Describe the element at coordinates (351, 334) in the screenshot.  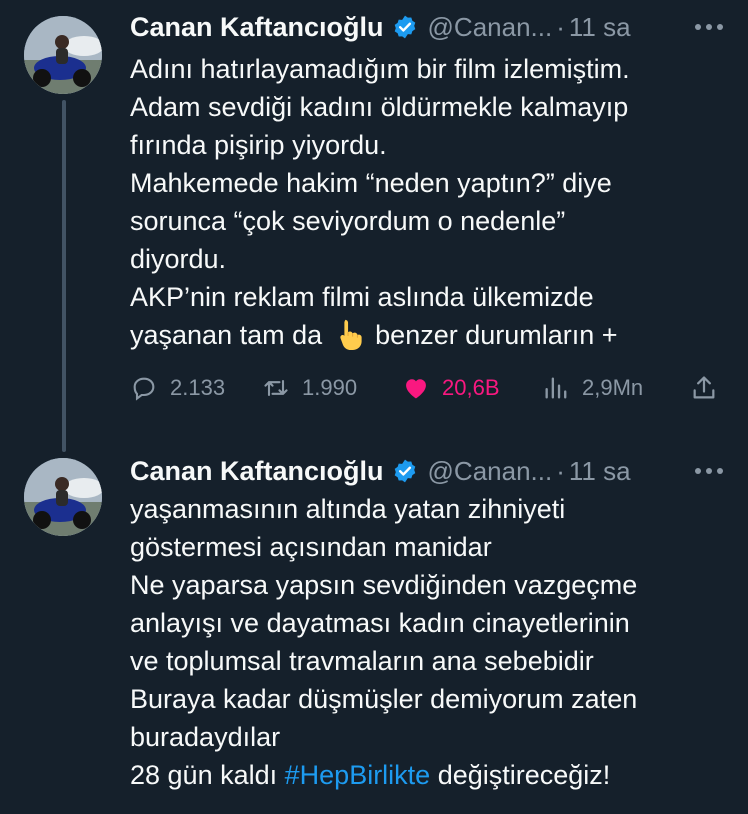
I see `pointing-down-hand-emoji-icon` at that location.